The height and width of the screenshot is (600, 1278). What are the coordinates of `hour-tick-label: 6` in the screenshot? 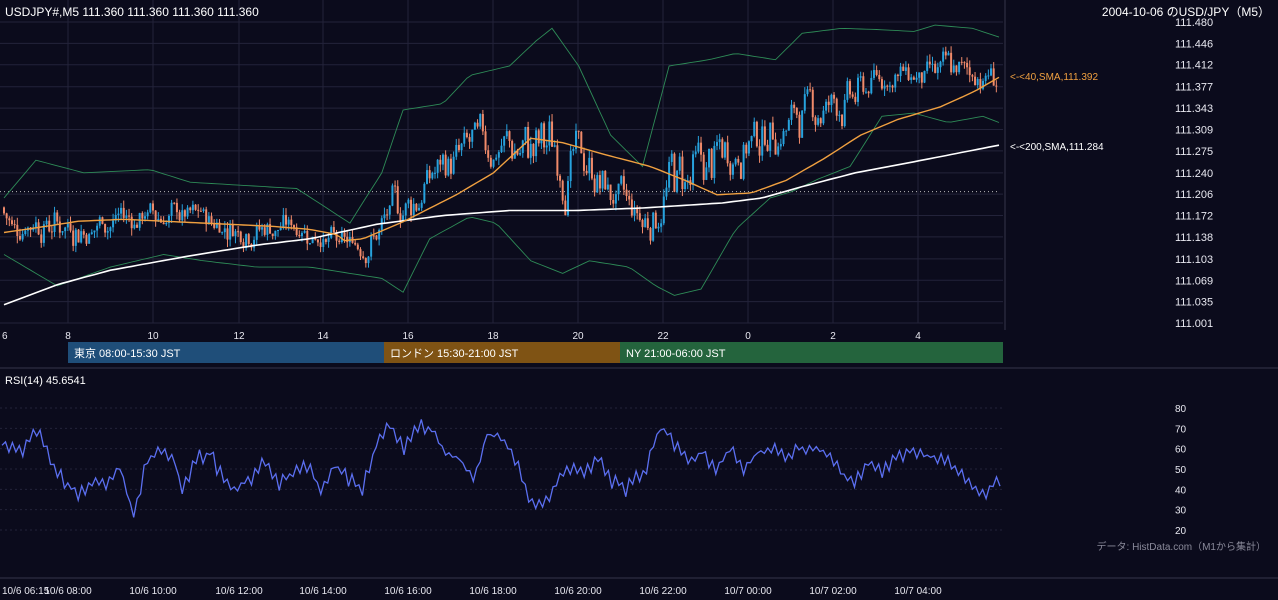 It's located at (5, 336).